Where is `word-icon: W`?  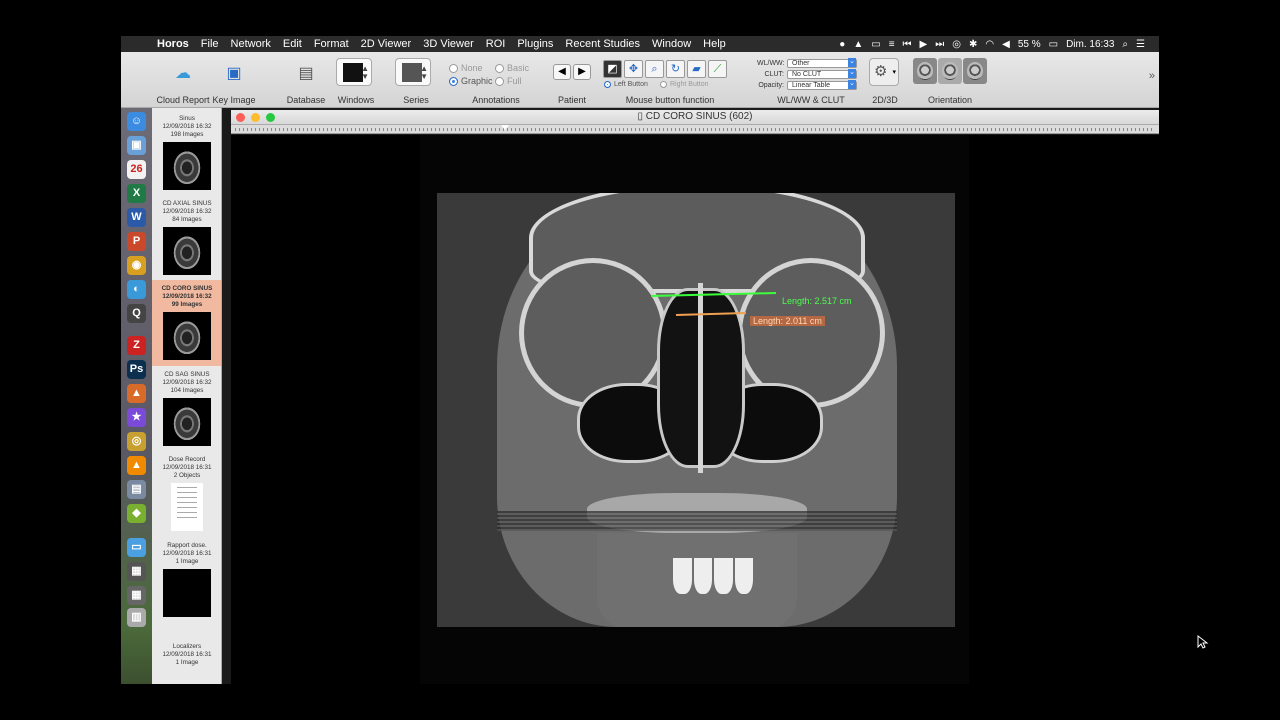 word-icon: W is located at coordinates (136, 217).